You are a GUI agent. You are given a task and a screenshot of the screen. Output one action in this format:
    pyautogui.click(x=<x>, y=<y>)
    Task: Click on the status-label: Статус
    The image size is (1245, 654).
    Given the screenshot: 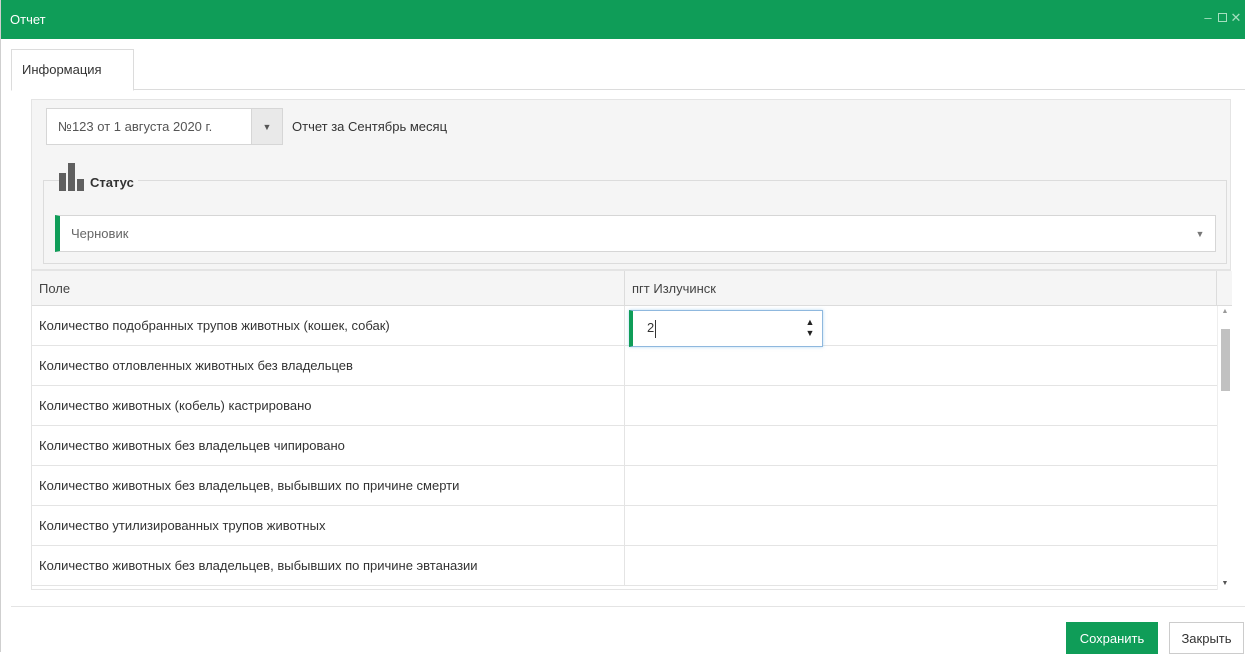 What is the action you would take?
    pyautogui.click(x=112, y=182)
    